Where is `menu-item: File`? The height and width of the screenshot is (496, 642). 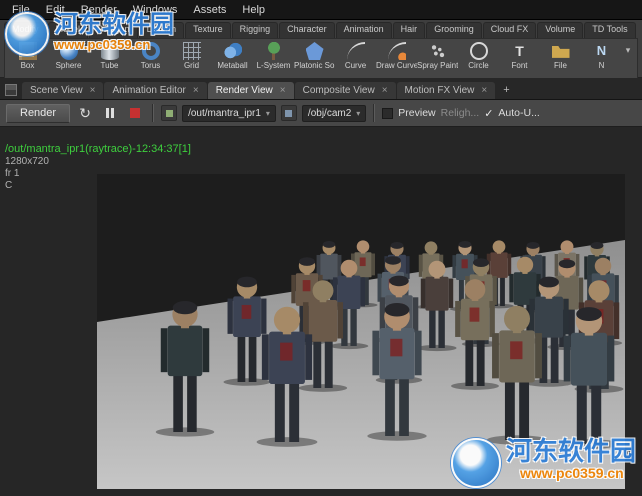
menu-item: File is located at coordinates (21, 10).